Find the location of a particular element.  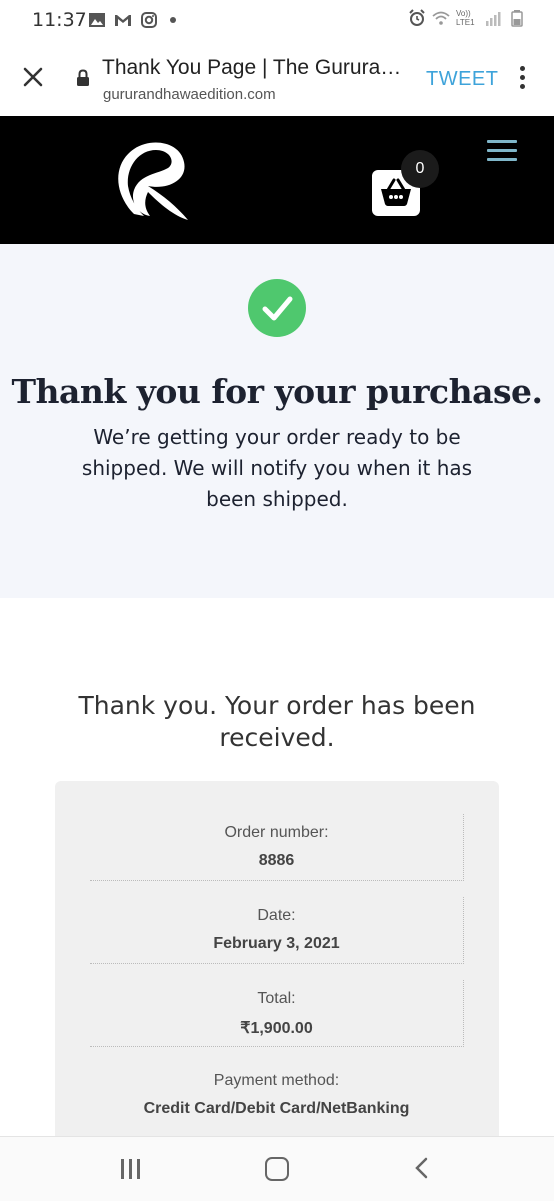

payment-method-value: Credit Card/Debit Card/NetBanking is located at coordinates (276, 1108).